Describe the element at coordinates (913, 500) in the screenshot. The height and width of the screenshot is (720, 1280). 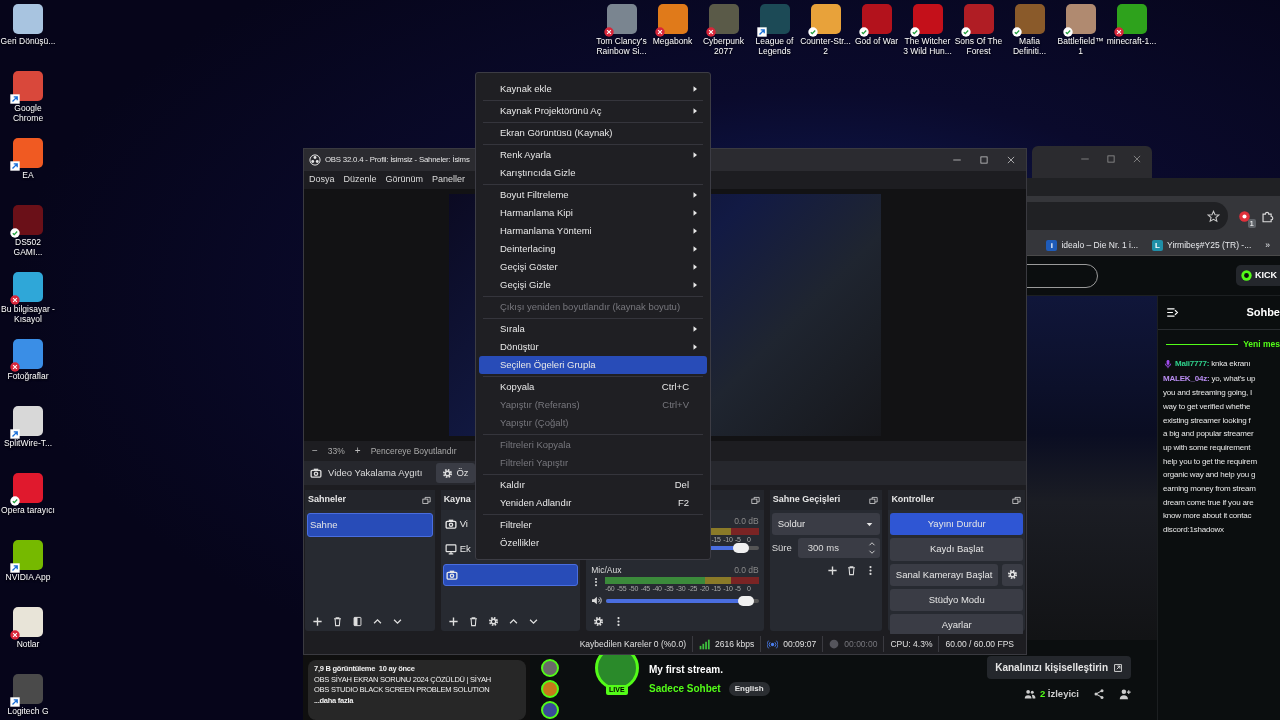
I see `dock-title: Kontroller` at that location.